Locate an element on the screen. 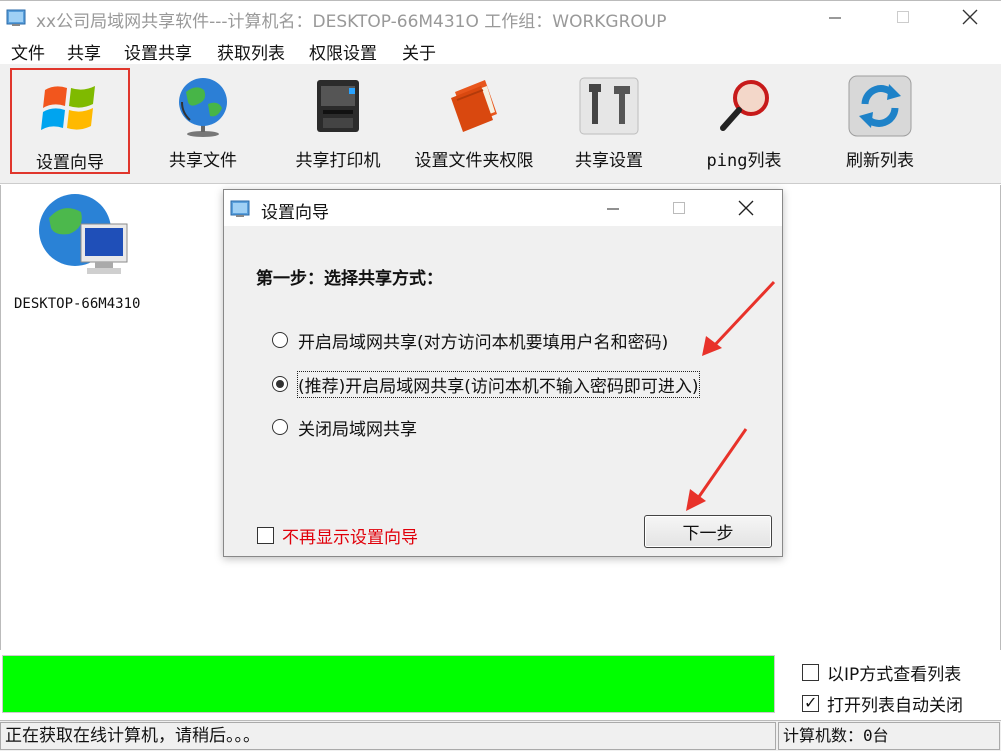  tool-label: 共享文件 is located at coordinates (203, 161).